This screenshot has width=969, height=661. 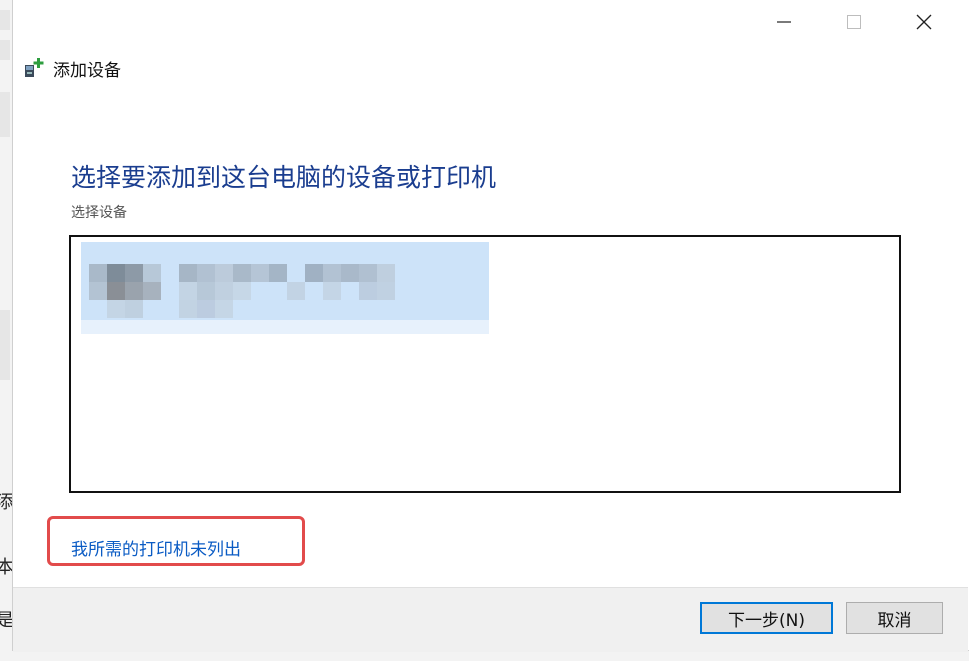 I want to click on minimize-button, so click(x=784, y=22).